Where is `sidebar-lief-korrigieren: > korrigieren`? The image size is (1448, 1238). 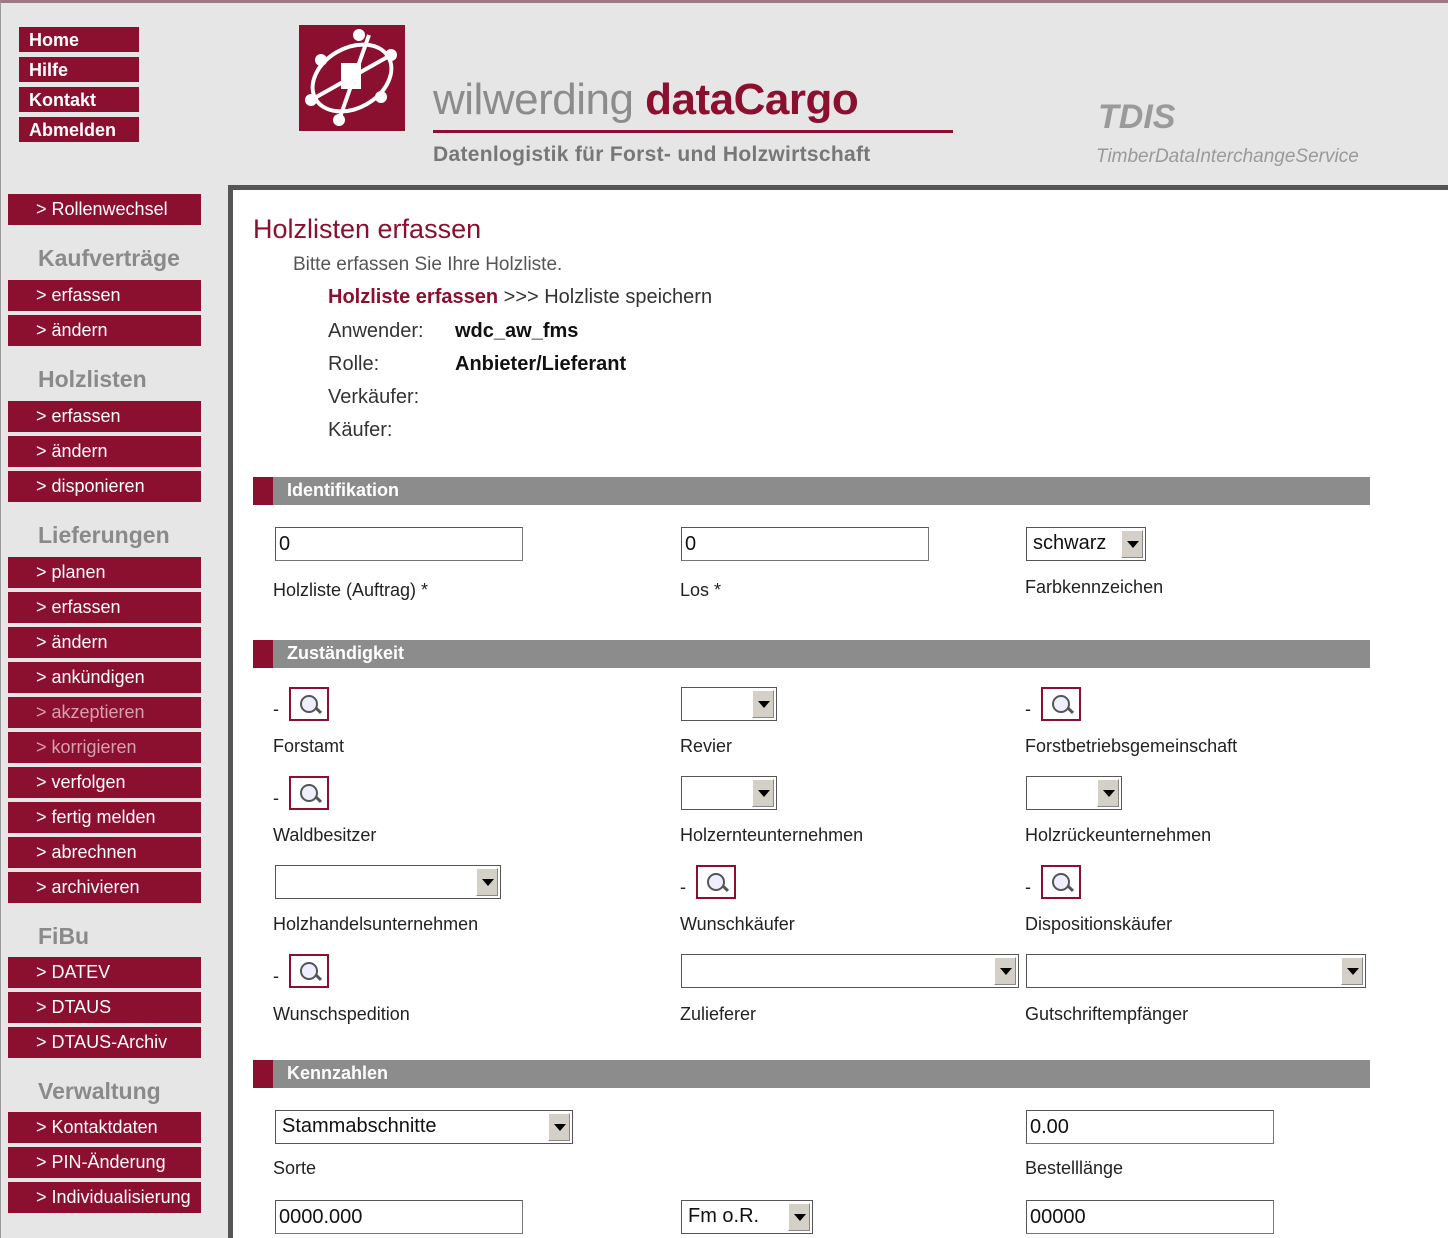
sidebar-lief-korrigieren: > korrigieren is located at coordinates (104, 747).